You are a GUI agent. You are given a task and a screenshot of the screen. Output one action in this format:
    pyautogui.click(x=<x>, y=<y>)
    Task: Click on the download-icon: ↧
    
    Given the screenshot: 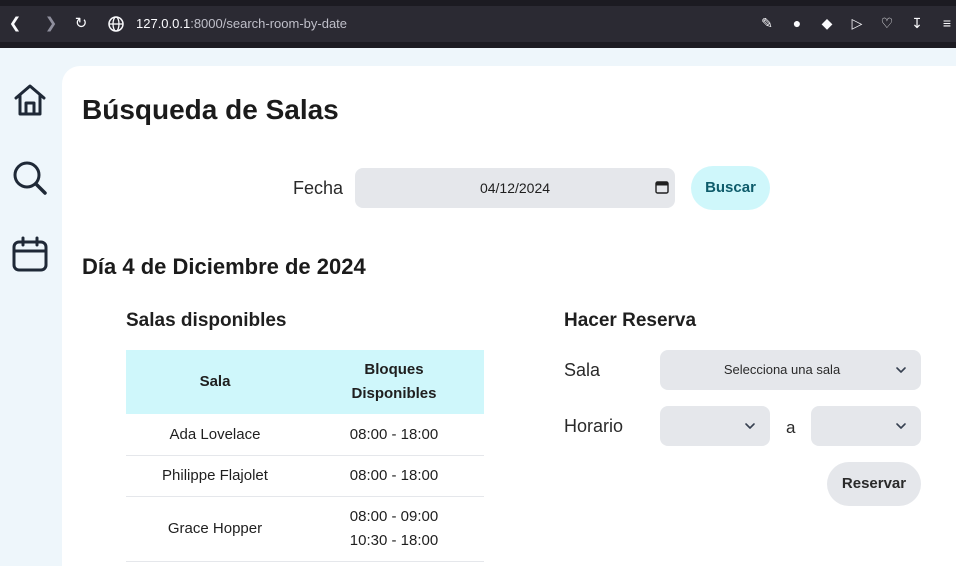 What is the action you would take?
    pyautogui.click(x=917, y=23)
    